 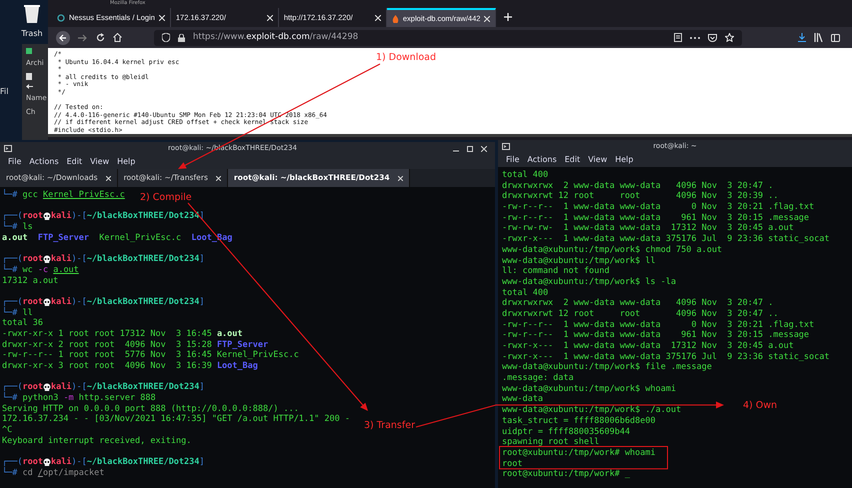 What do you see at coordinates (389, 426) in the screenshot?
I see `annotation-label: 3) Transfer` at bounding box center [389, 426].